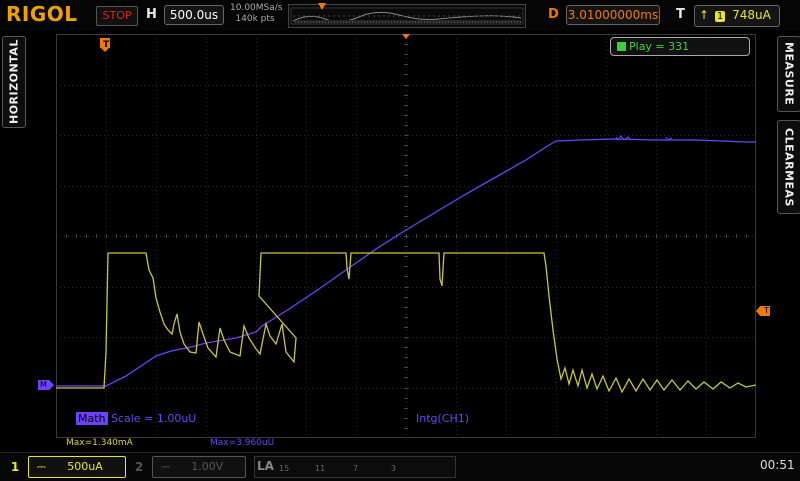 The width and height of the screenshot is (800, 481). Describe the element at coordinates (256, 8) in the screenshot. I see `sample-rate: 10.00MSa/s` at that location.